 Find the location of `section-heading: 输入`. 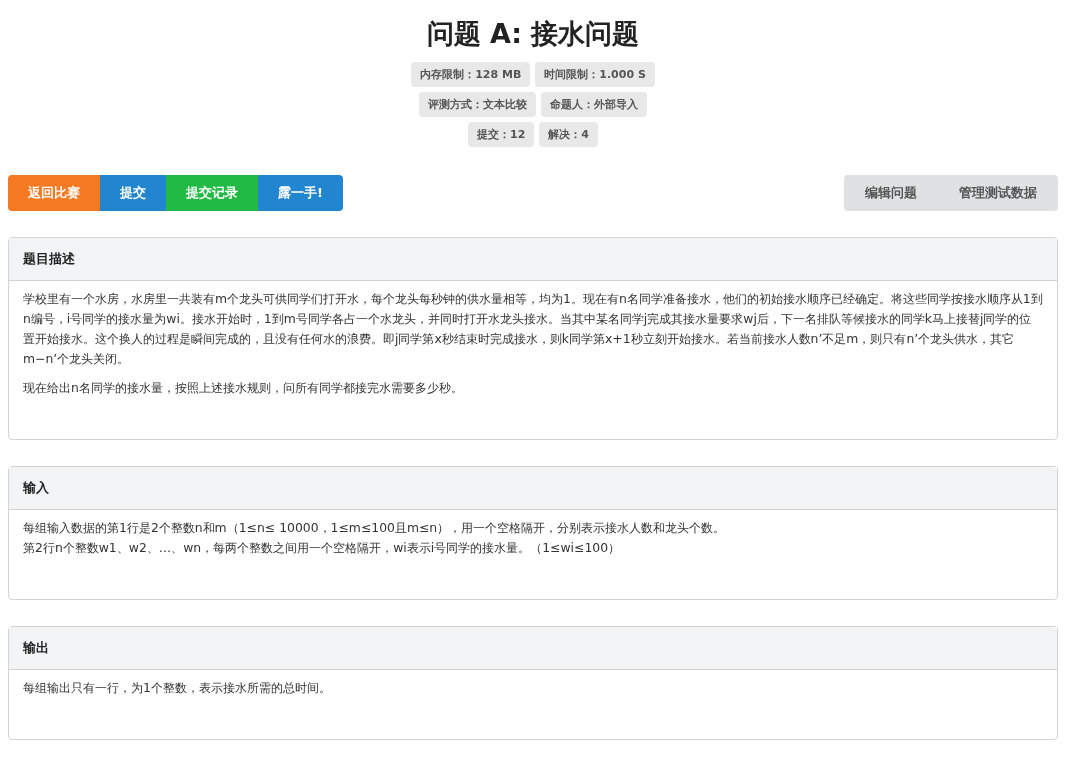

section-heading: 输入 is located at coordinates (533, 488).